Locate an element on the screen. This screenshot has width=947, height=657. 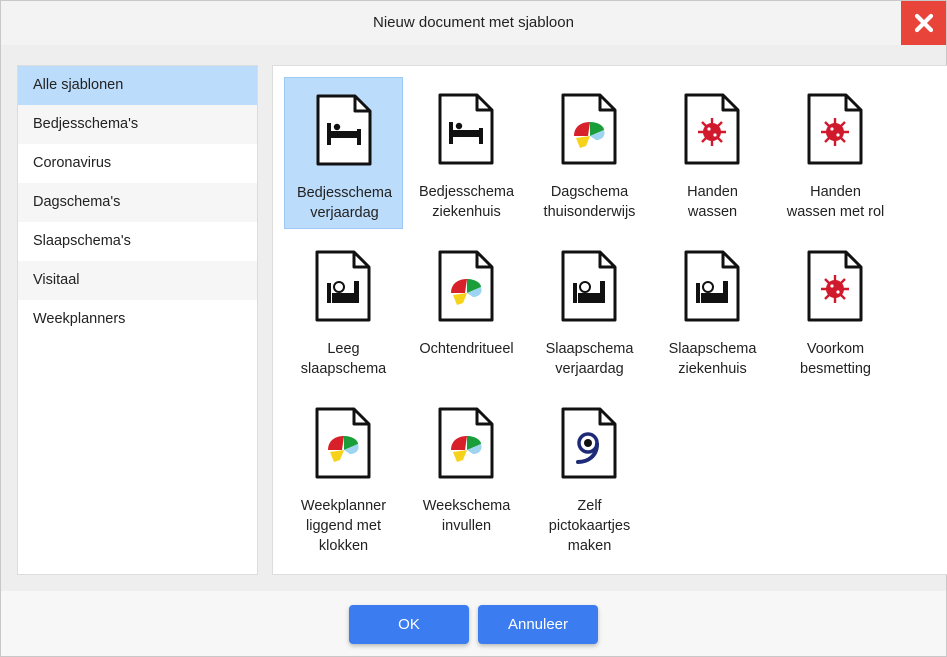
sidebar-item-label: Visitaal is located at coordinates (56, 280).